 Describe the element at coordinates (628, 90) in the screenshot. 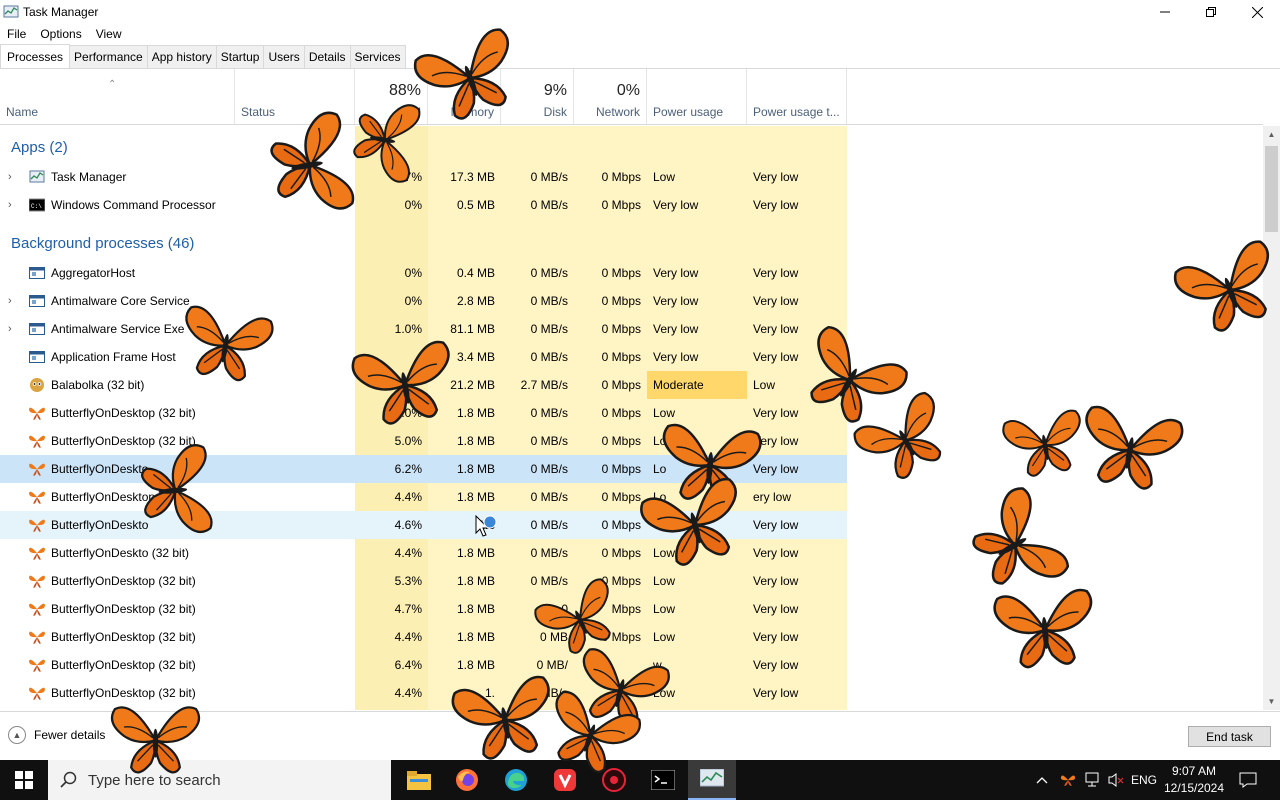

I see `network-total: 0%` at that location.